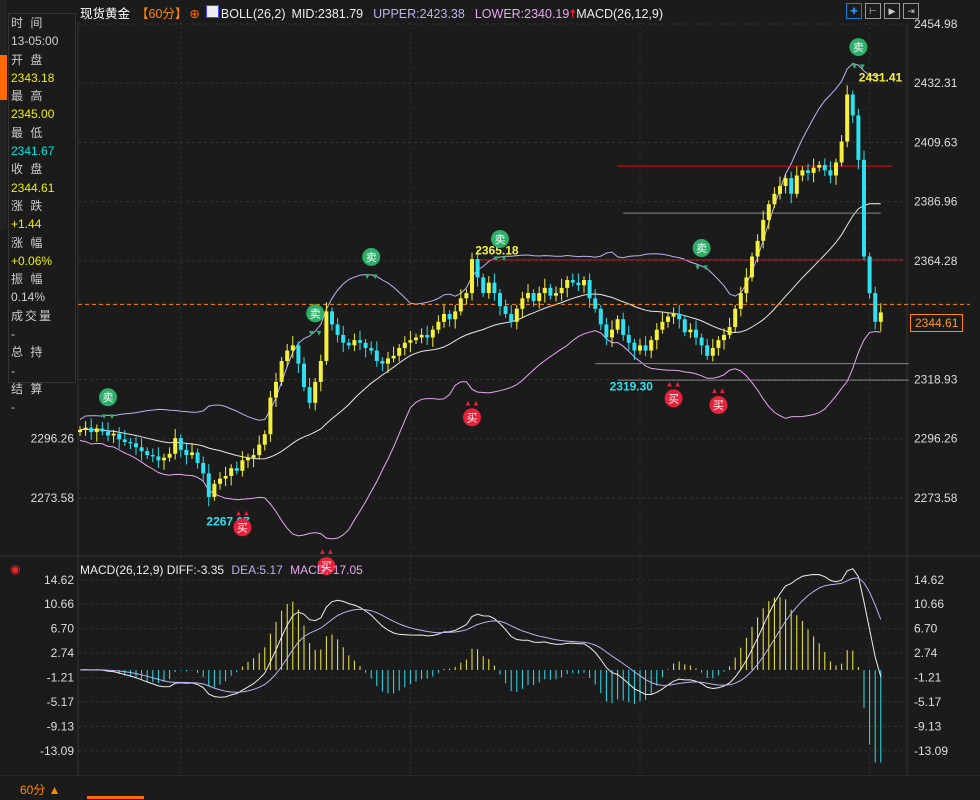  I want to click on y-tick-label: 2364.28, so click(936, 261).